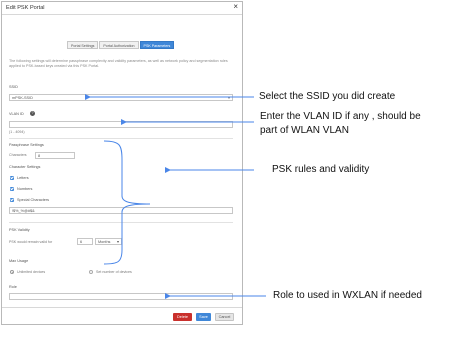  I want to click on ssid-annotation: Select the SSID you did create, so click(327, 96).